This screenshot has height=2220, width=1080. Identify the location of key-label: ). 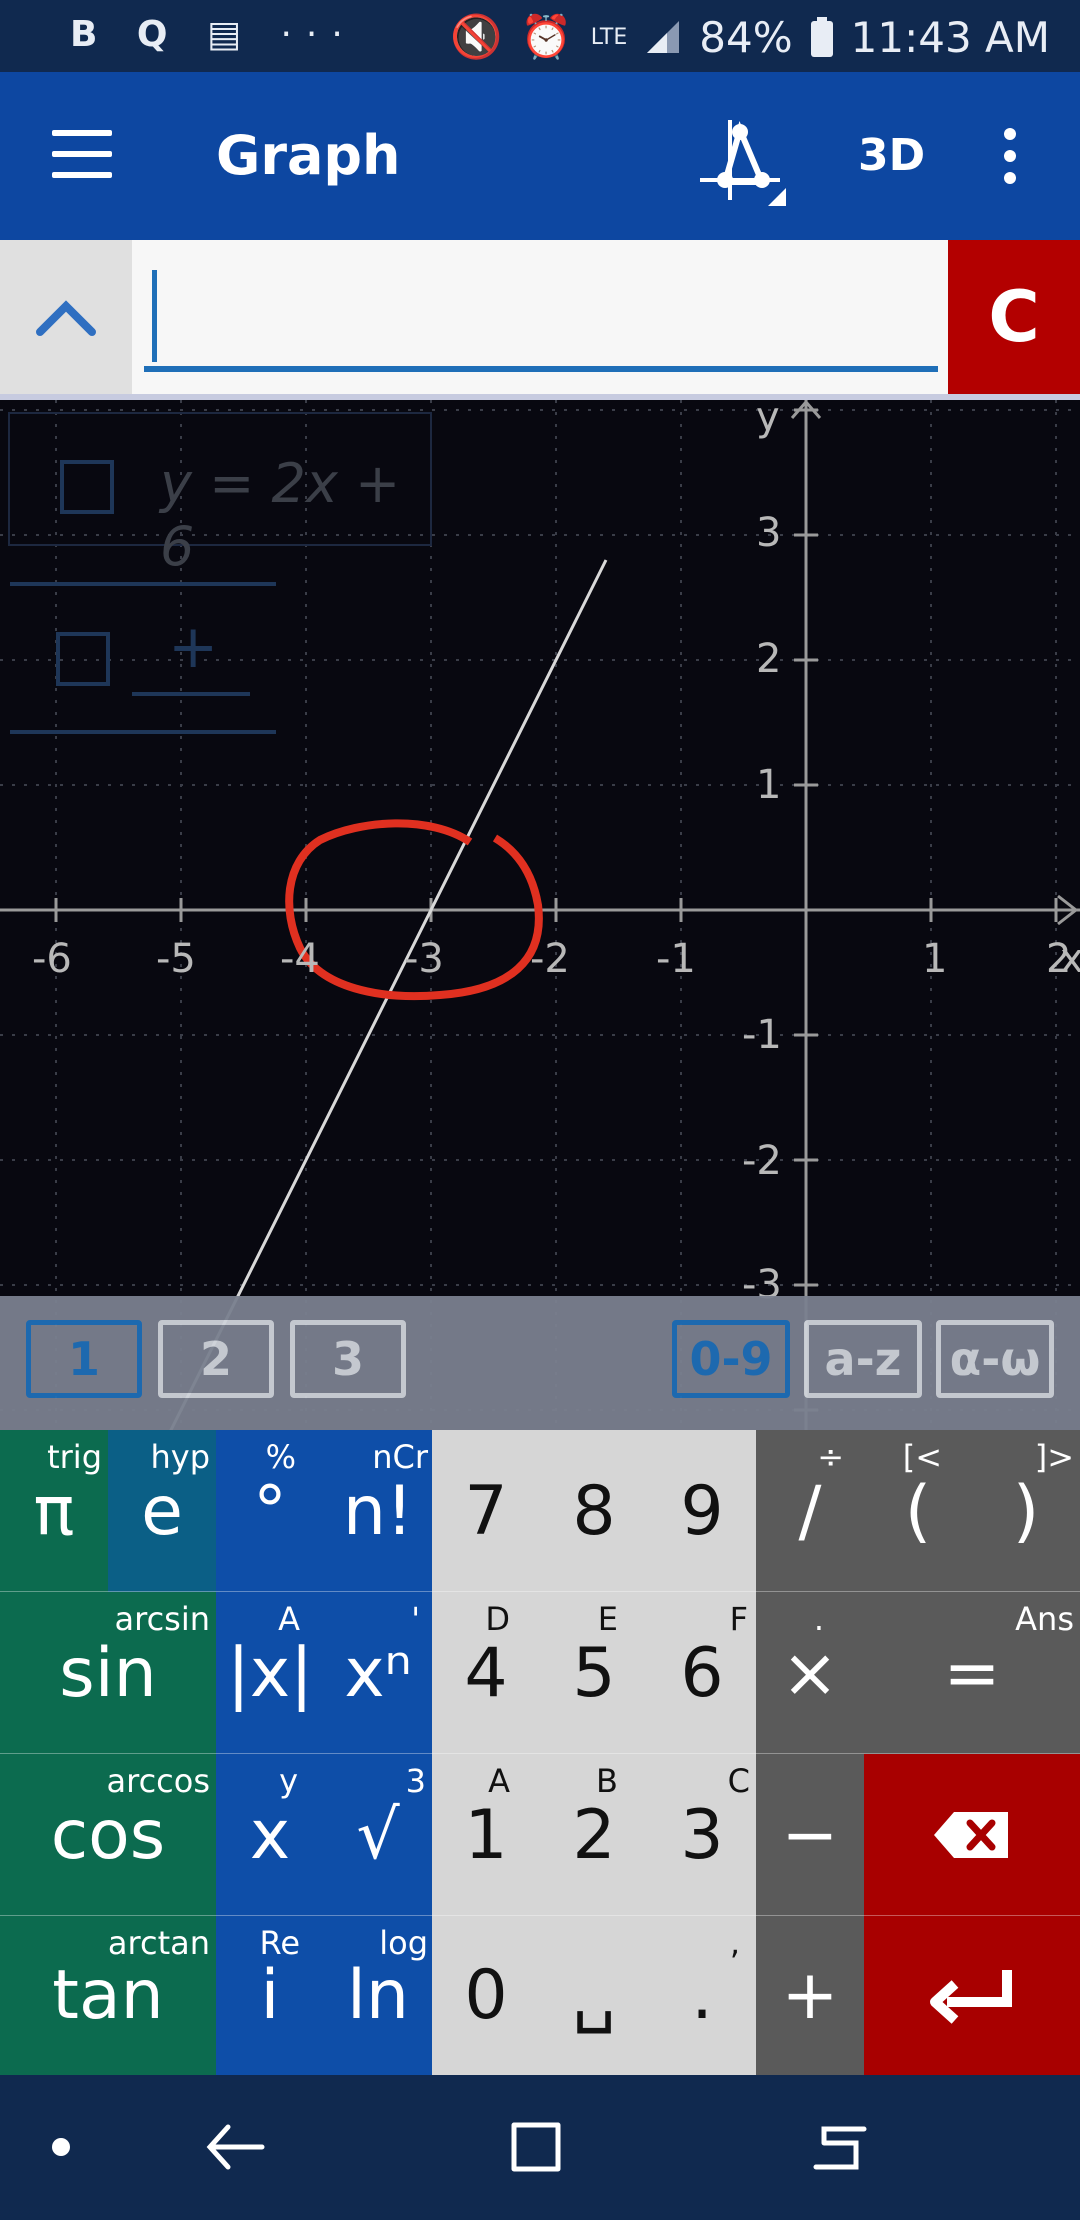
(1026, 1511).